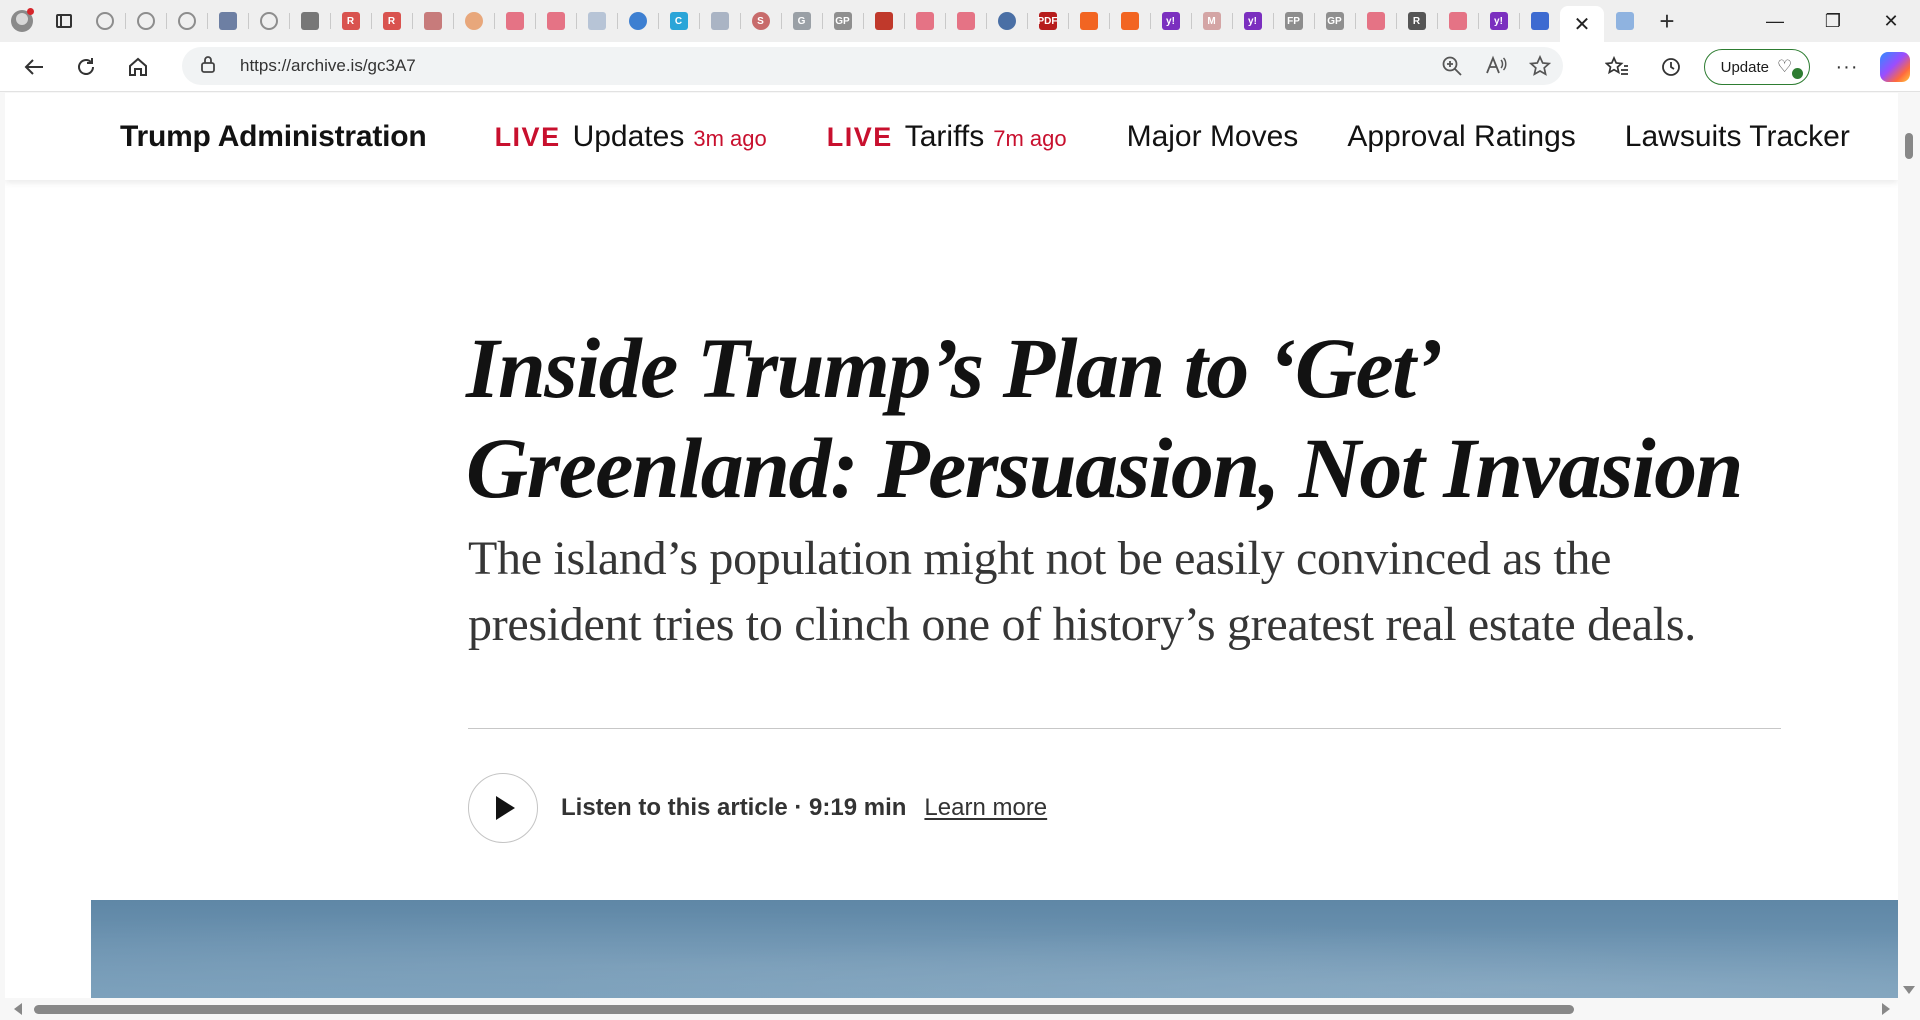  I want to click on c-logo-icon: C, so click(678, 21).